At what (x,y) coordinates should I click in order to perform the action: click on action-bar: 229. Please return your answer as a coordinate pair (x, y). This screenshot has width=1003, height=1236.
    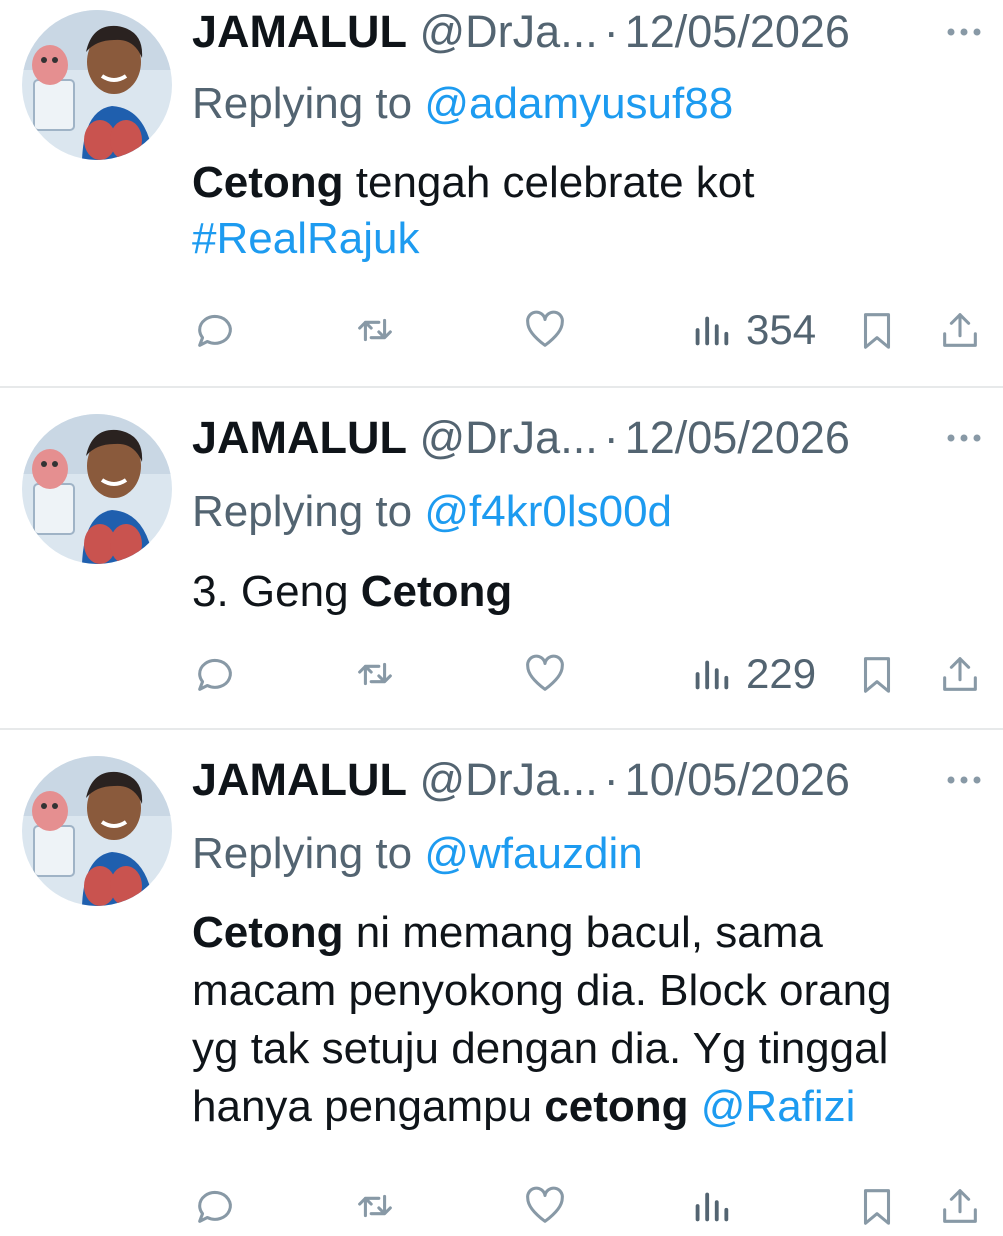
    Looking at the image, I should click on (587, 674).